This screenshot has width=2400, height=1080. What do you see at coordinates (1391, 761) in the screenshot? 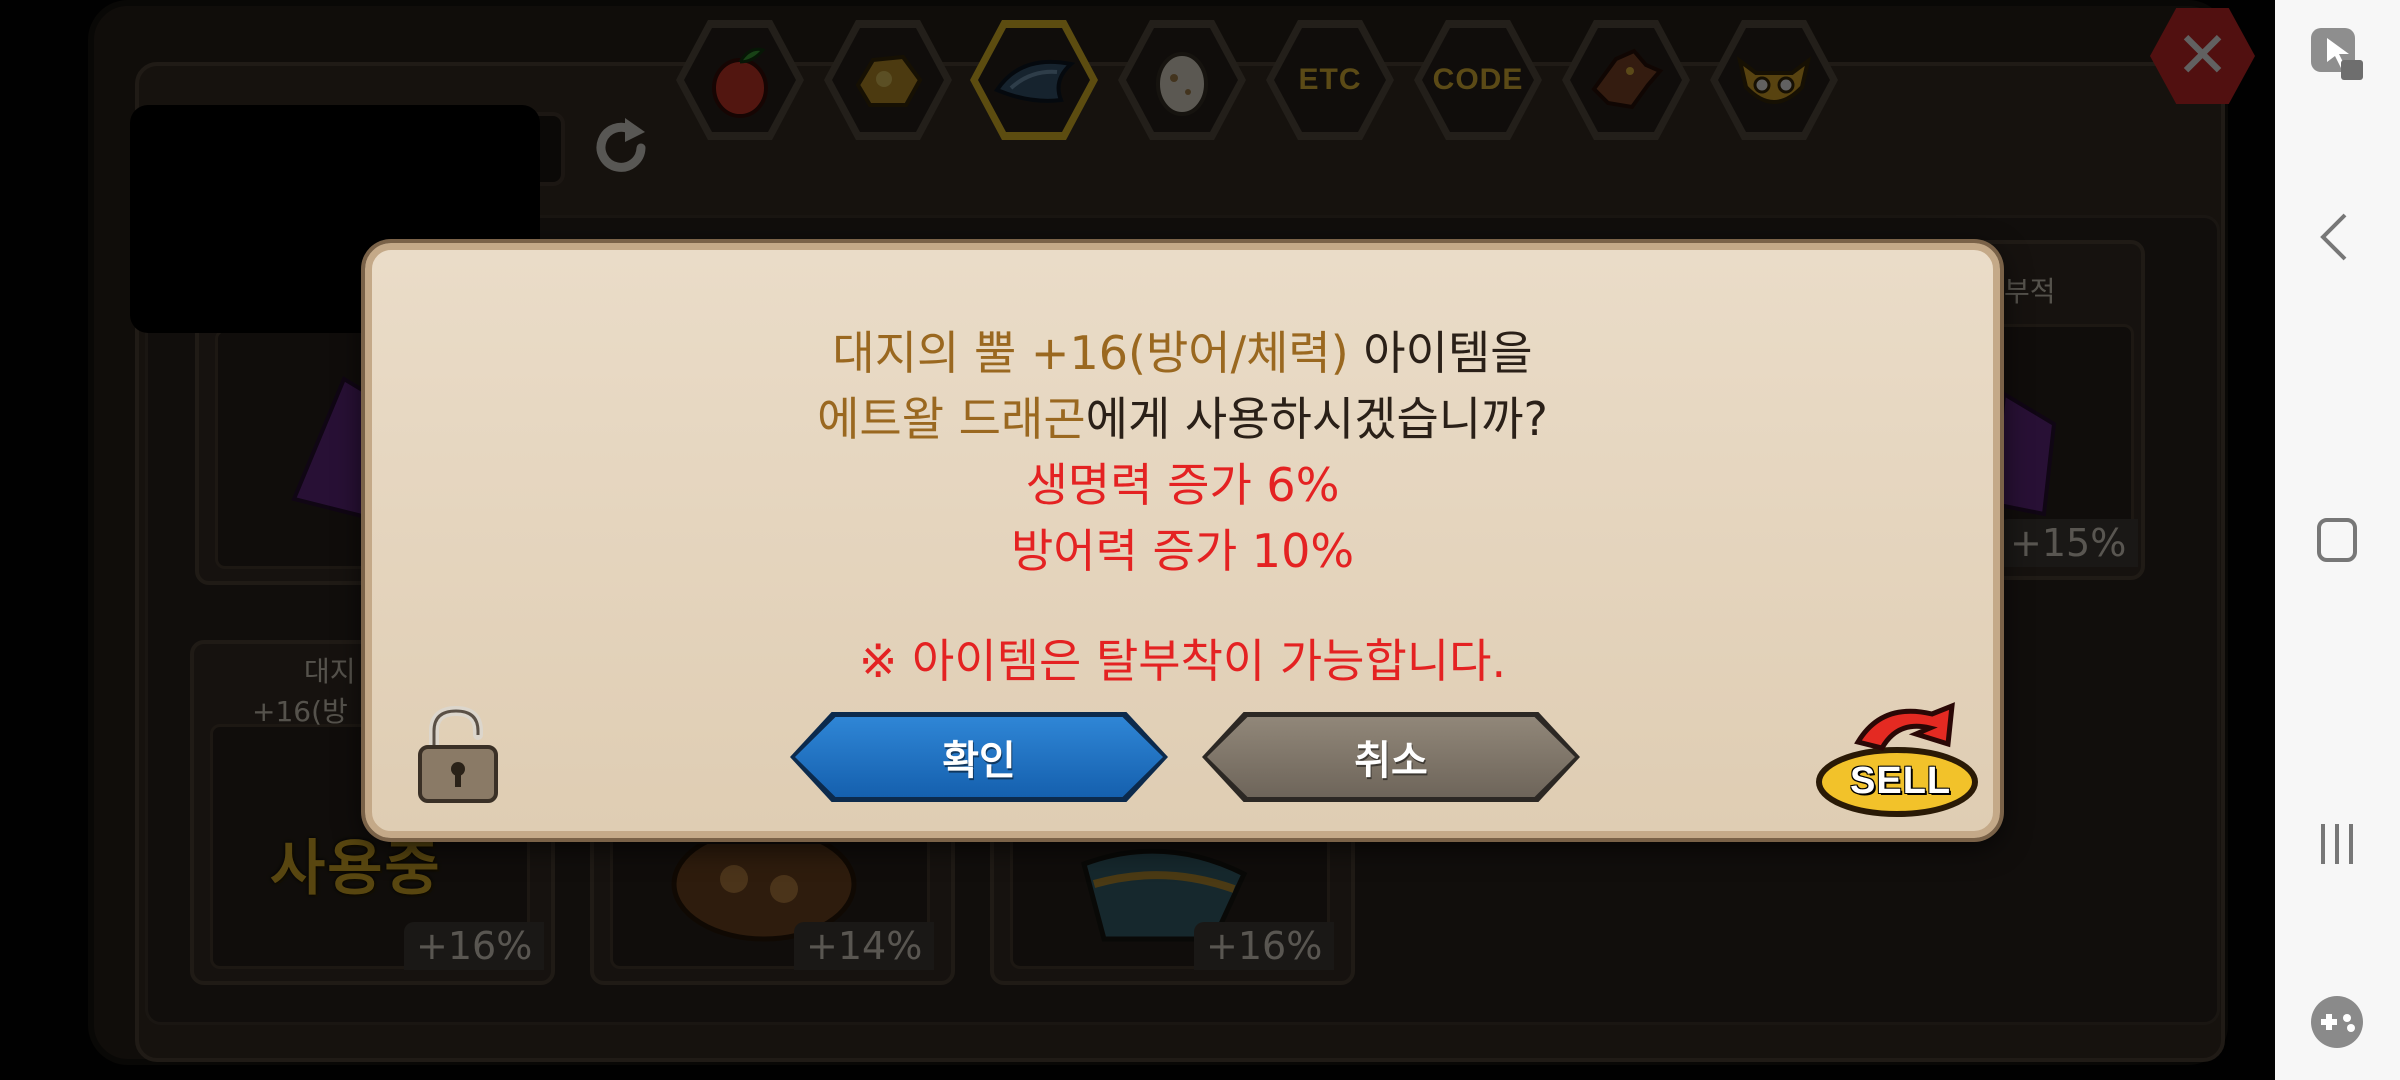
I see `cancel-label: 취소` at bounding box center [1391, 761].